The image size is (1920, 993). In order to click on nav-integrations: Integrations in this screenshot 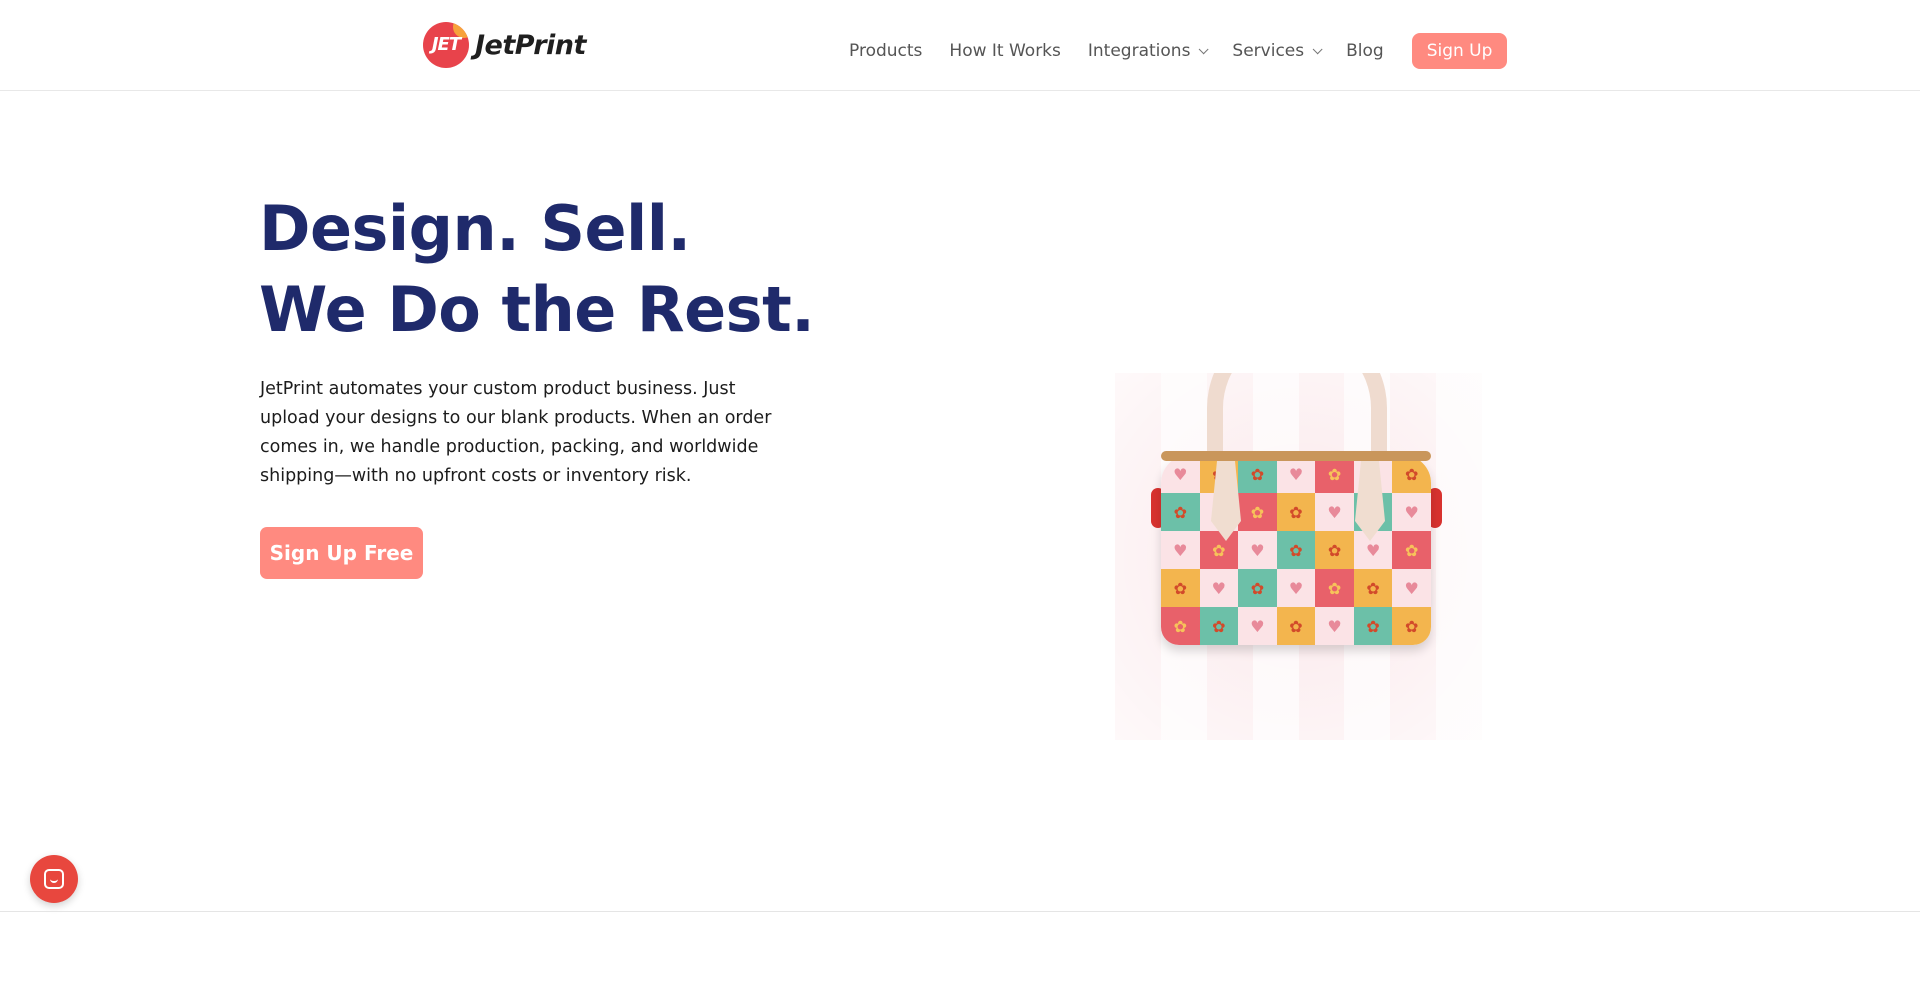, I will do `click(1148, 51)`.